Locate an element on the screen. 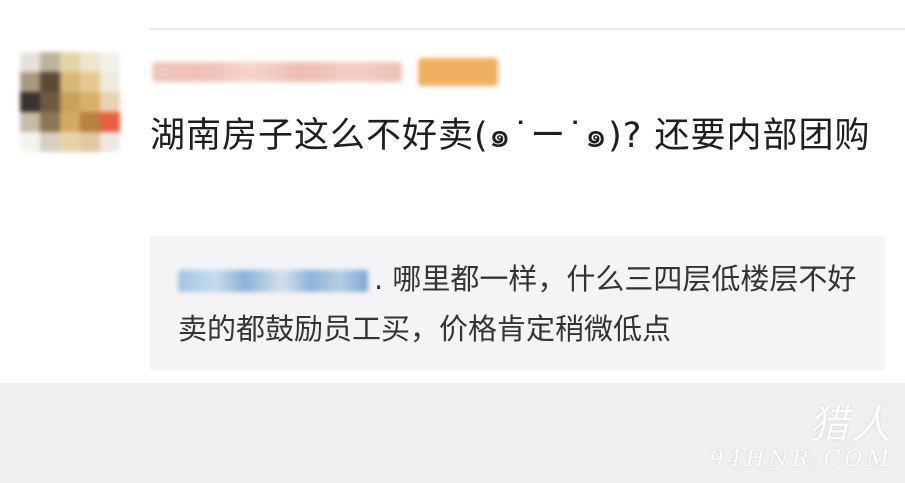 This screenshot has width=905, height=483. watermark-url: 94HNR.COM is located at coordinates (801, 459).